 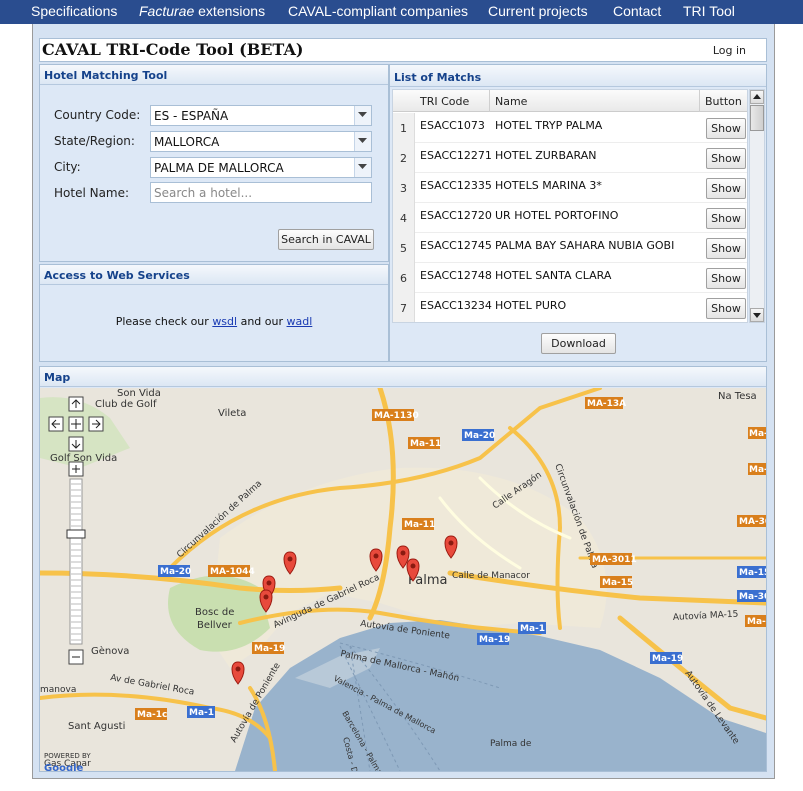 What do you see at coordinates (326, 239) in the screenshot?
I see `search-caval-button: Search in CAVAL` at bounding box center [326, 239].